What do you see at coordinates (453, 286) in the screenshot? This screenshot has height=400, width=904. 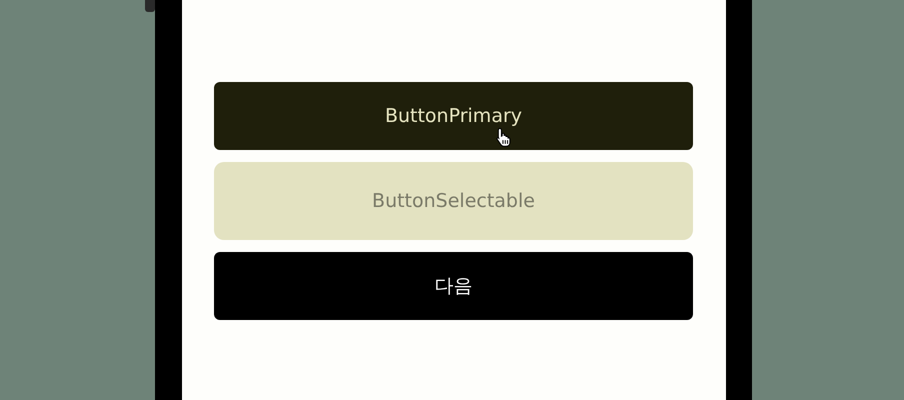 I see `next-button: 다음` at bounding box center [453, 286].